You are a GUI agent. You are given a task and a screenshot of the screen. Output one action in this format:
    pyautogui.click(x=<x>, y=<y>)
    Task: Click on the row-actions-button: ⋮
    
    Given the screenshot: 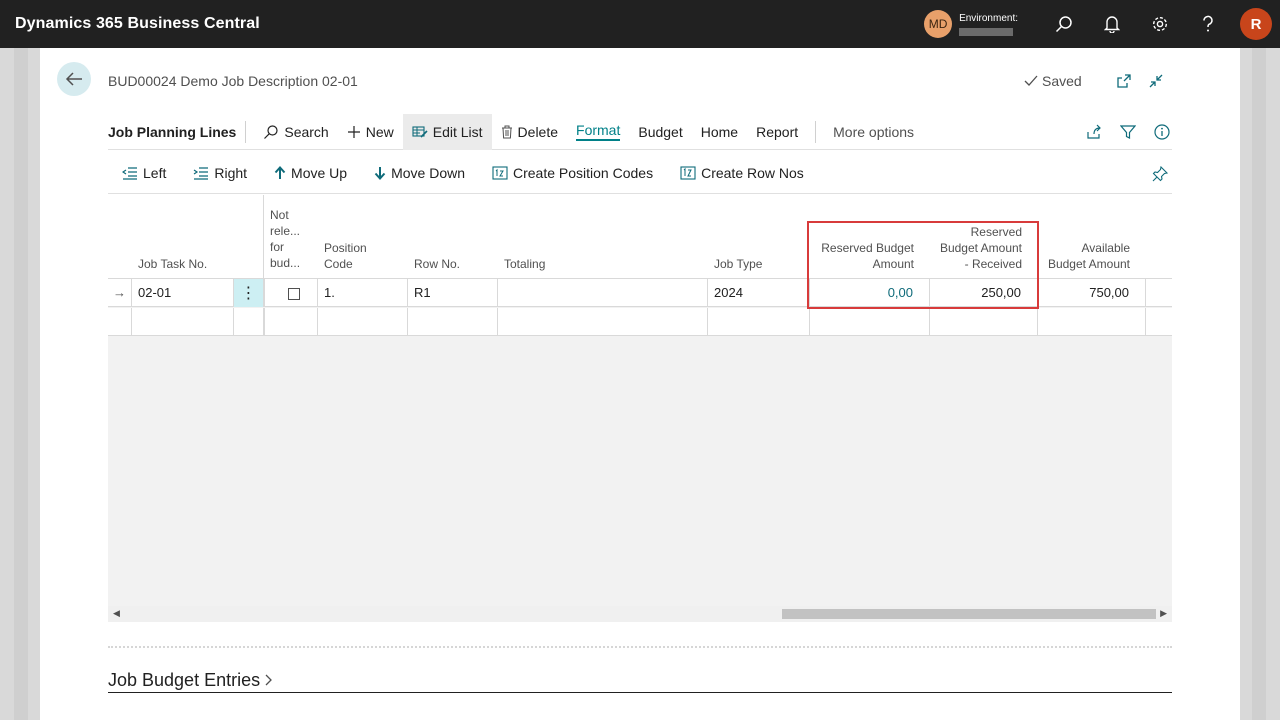 What is the action you would take?
    pyautogui.click(x=249, y=293)
    